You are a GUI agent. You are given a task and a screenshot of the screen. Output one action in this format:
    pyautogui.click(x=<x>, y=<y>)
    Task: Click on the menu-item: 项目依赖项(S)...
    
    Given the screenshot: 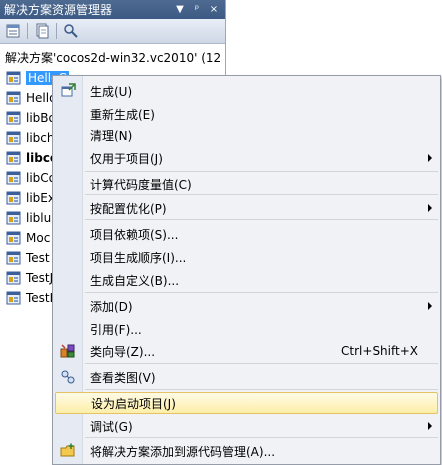 What is the action you would take?
    pyautogui.click(x=246, y=234)
    